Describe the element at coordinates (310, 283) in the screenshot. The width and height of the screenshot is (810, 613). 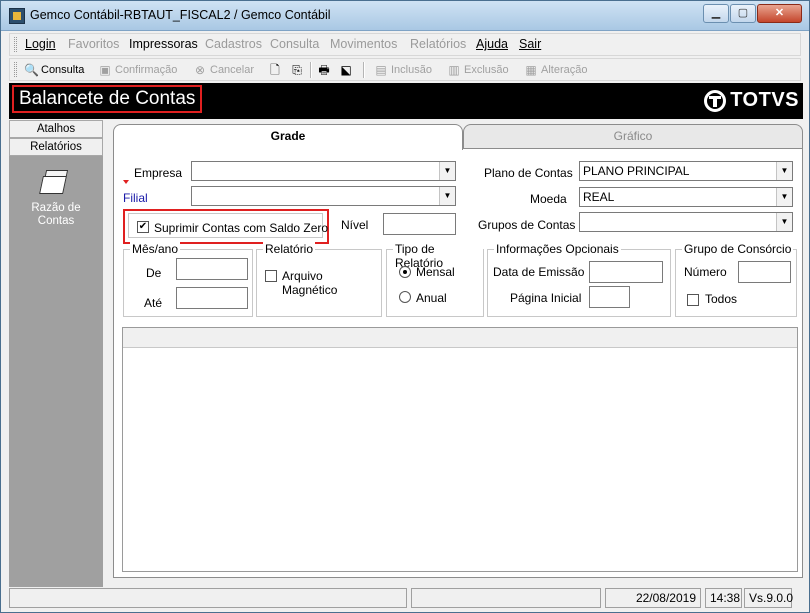
I see `arquivo-magnetico-label: Arquivo Magnético` at that location.